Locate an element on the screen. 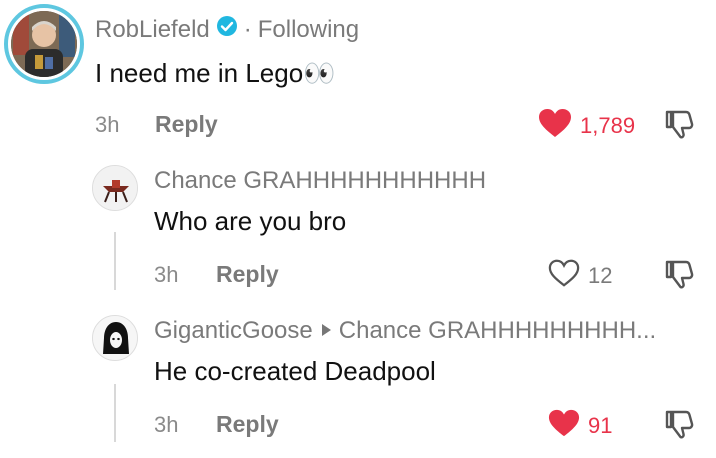  comment-1-text: I need me in Lego👀 is located at coordinates (215, 73).